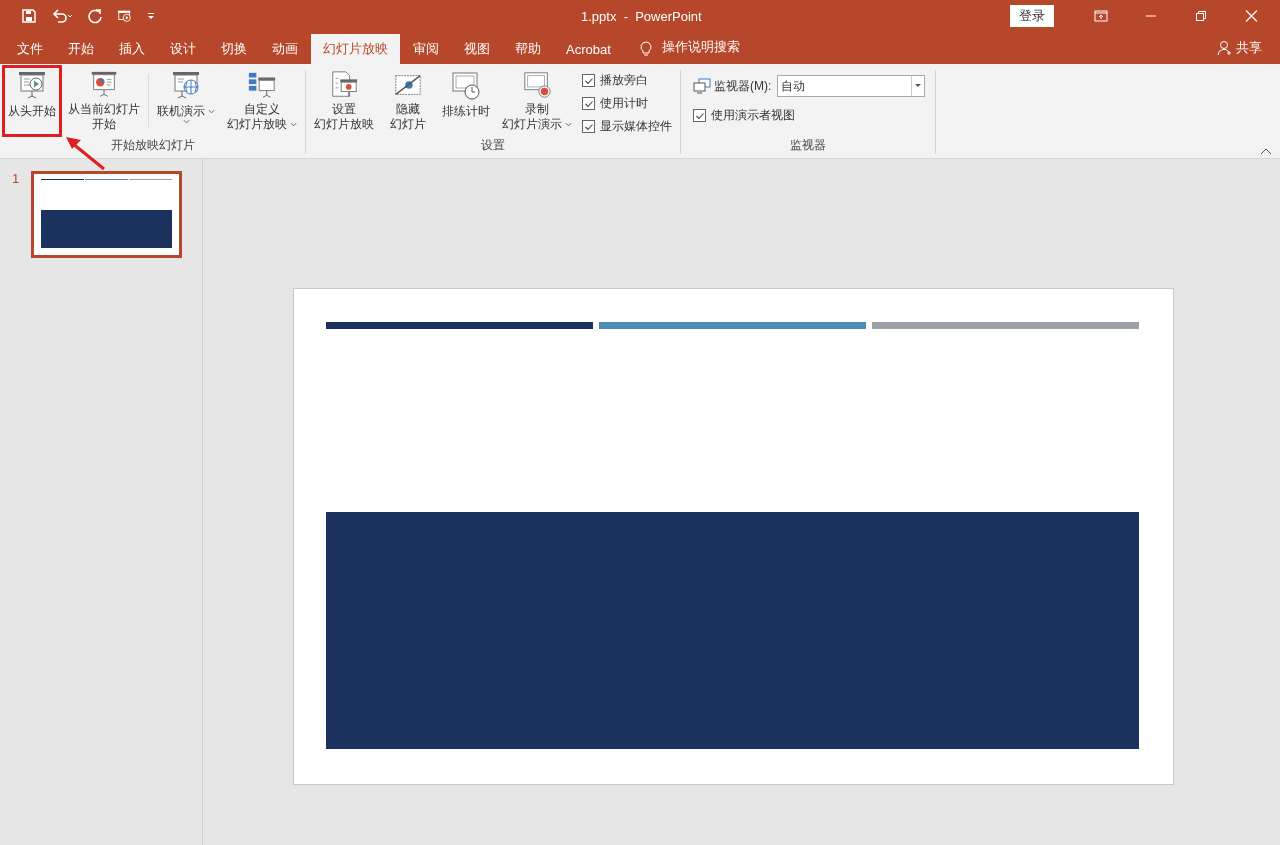 The image size is (1280, 845). Describe the element at coordinates (808, 145) in the screenshot. I see `group-title: 监视器` at that location.